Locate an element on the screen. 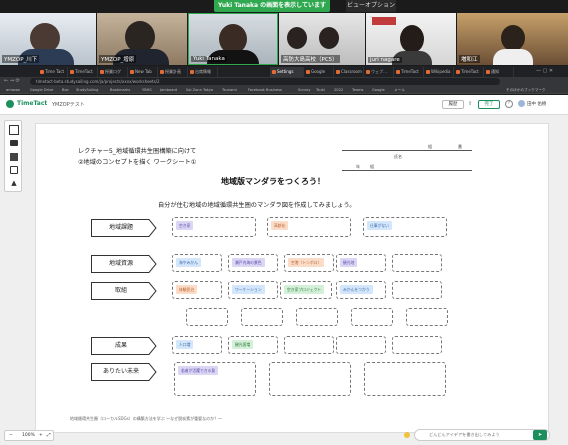 The image size is (568, 445). bookmark-item: Tsunami is located at coordinates (229, 90).